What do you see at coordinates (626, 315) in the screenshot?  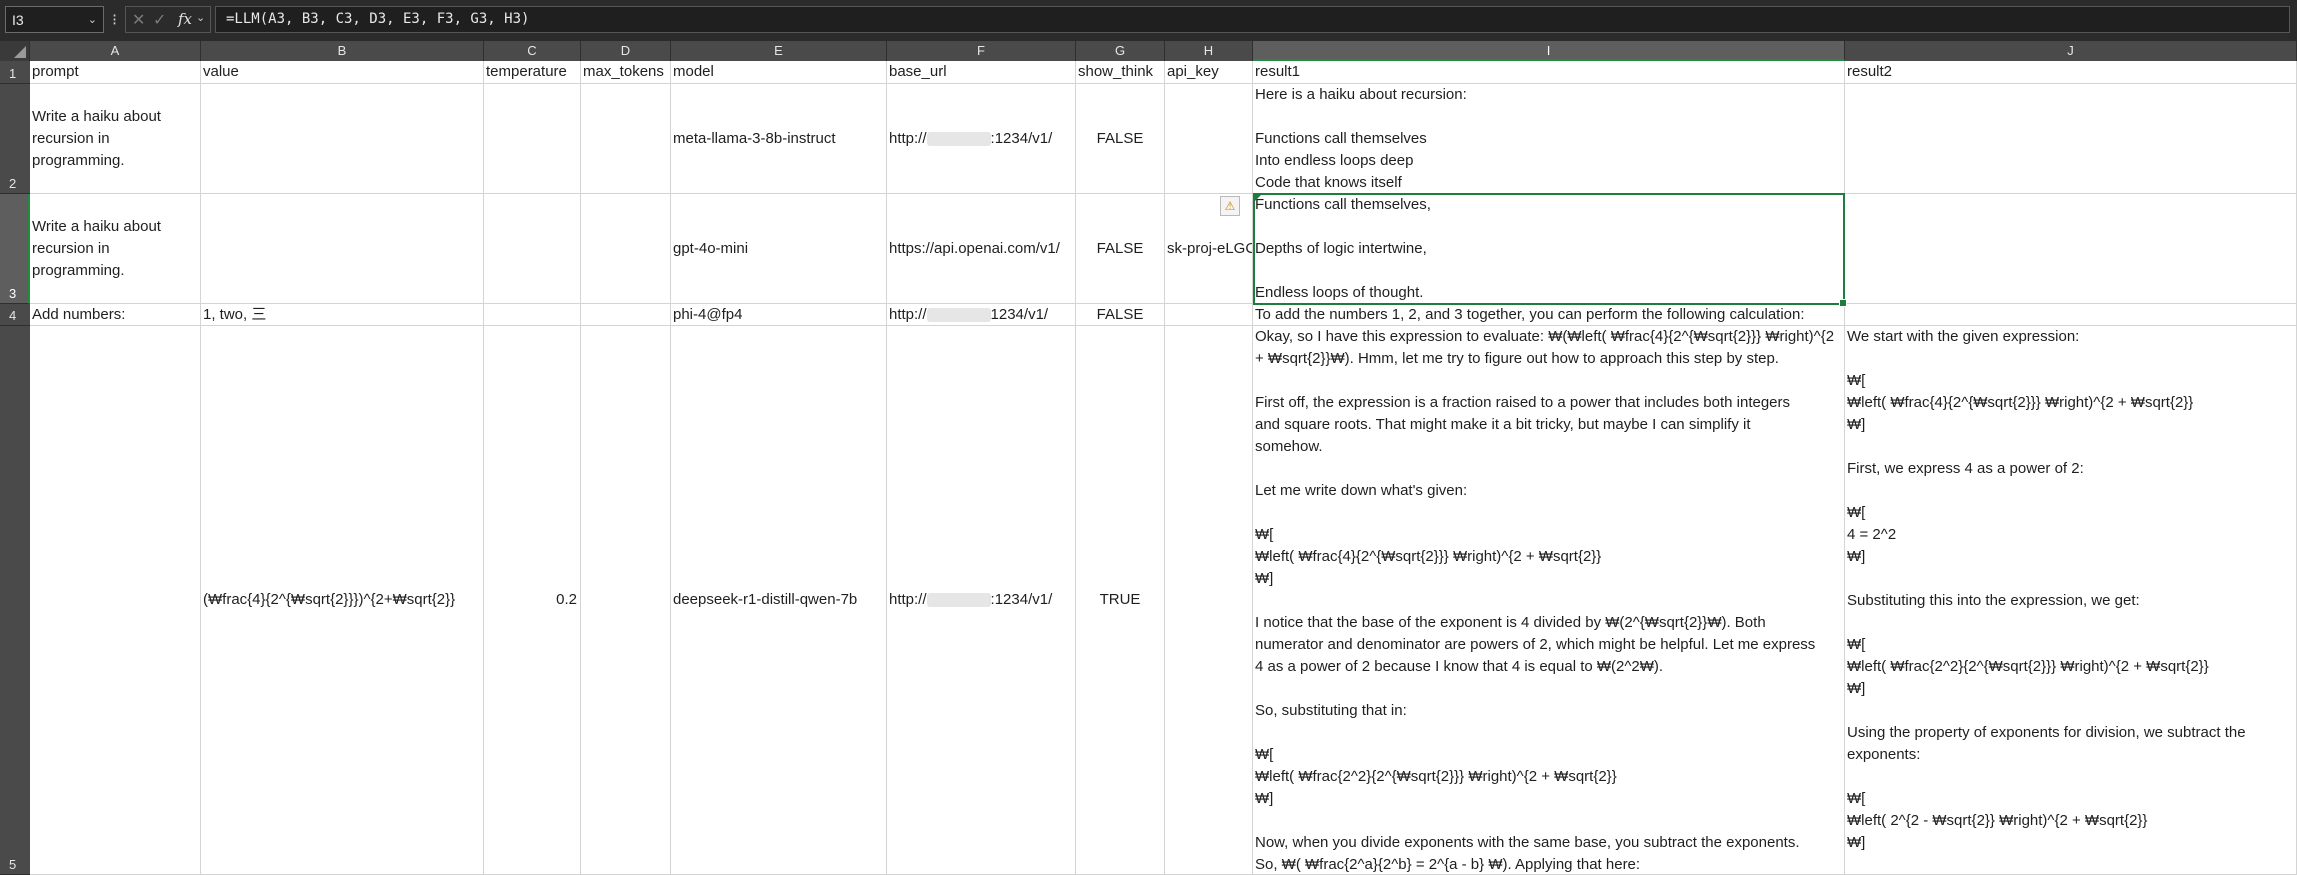 I see `cell-d4` at bounding box center [626, 315].